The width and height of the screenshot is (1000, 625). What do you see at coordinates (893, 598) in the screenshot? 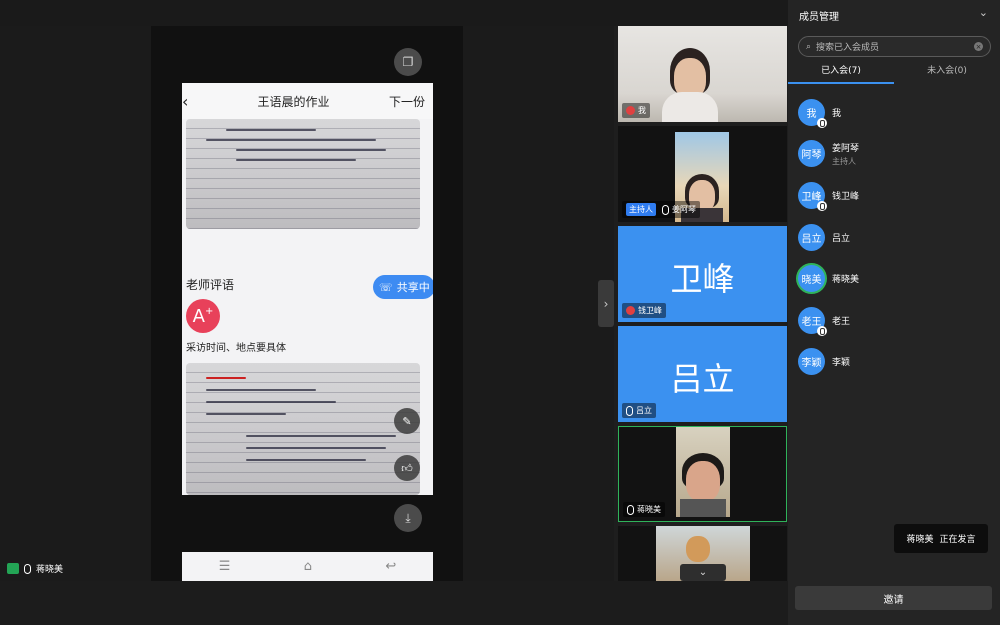
I see `invite-button: 邀请` at bounding box center [893, 598].